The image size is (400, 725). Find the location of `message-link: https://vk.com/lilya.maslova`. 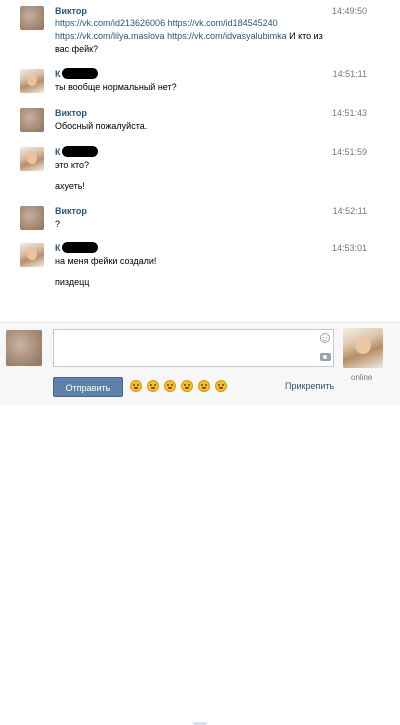

message-link: https://vk.com/lilya.maslova is located at coordinates (110, 36).